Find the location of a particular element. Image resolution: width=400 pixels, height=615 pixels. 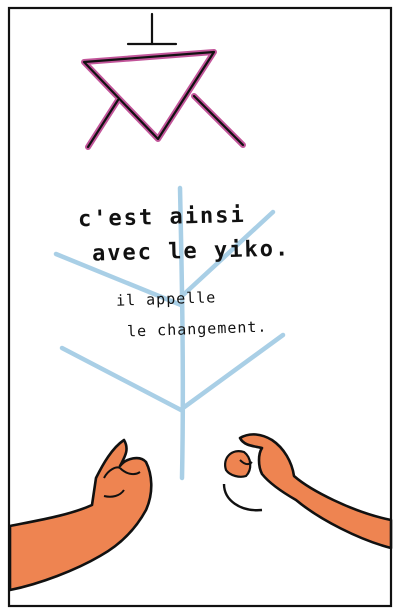

caption-line-1: c'est ainsi is located at coordinates (162, 217).